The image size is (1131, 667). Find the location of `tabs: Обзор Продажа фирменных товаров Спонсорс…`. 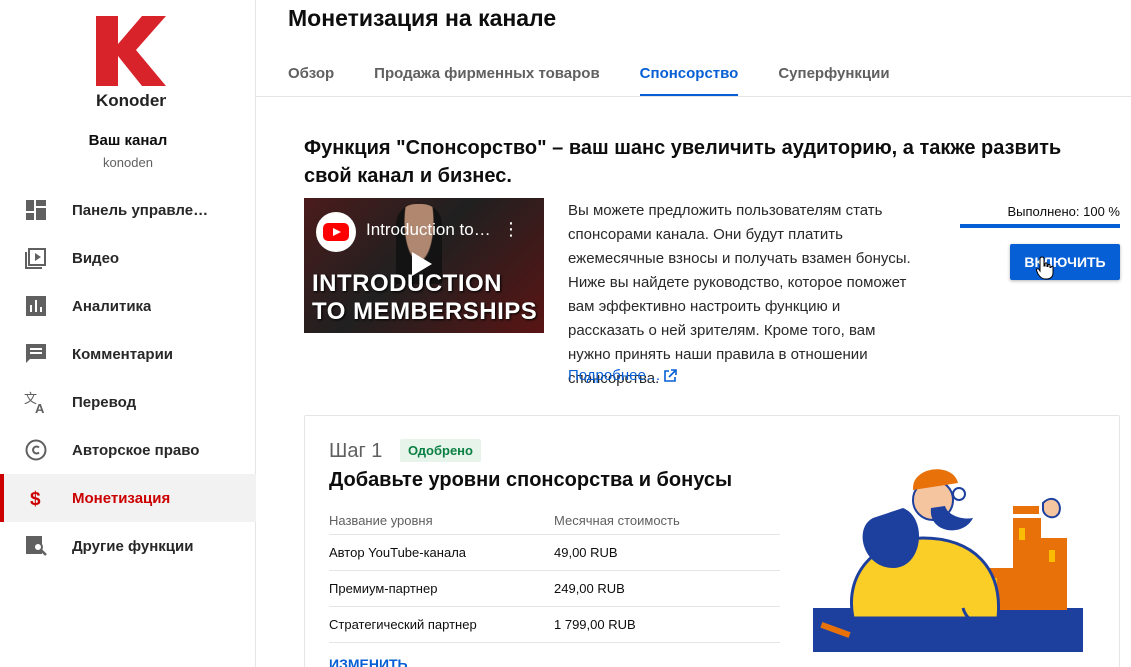

tabs: Обзор Продажа фирменных товаров Спонсорс… is located at coordinates (609, 76).